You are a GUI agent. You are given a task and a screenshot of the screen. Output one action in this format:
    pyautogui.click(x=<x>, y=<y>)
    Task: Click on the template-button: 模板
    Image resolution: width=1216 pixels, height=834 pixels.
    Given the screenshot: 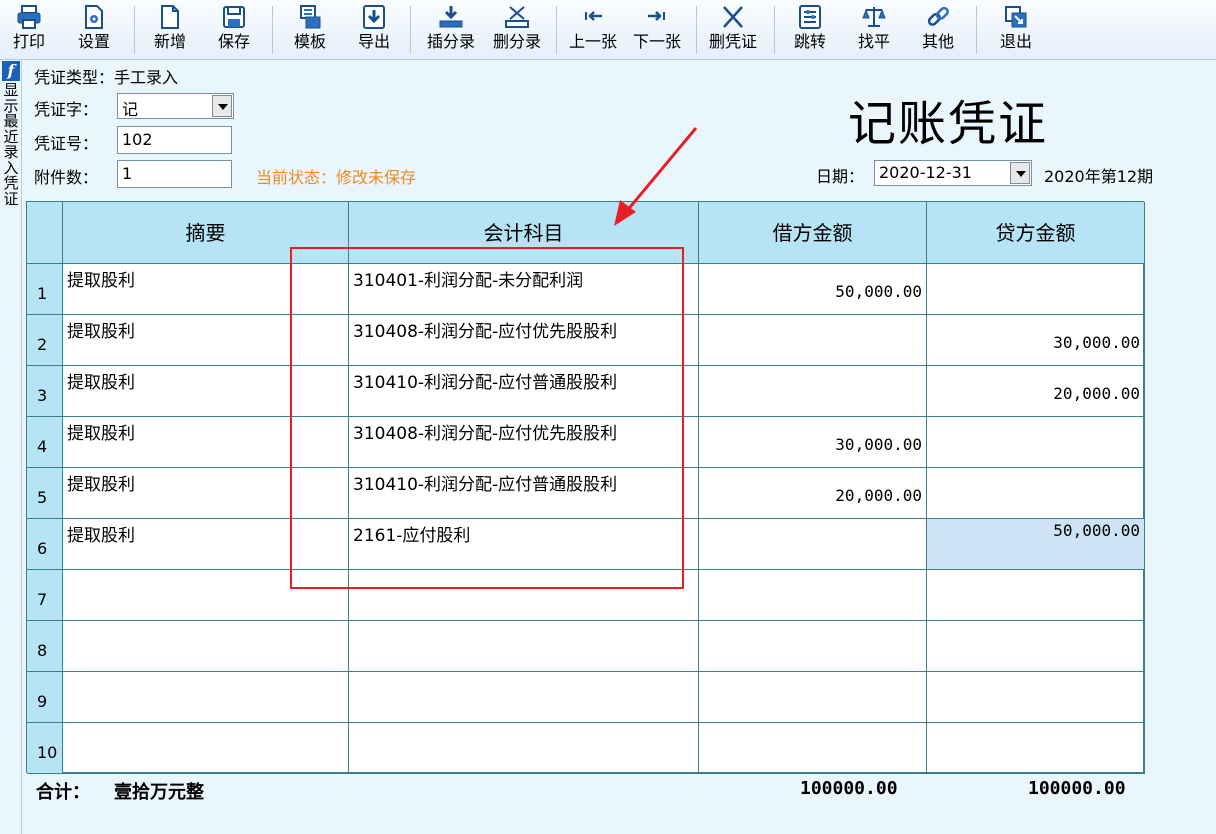 What is the action you would take?
    pyautogui.click(x=310, y=30)
    